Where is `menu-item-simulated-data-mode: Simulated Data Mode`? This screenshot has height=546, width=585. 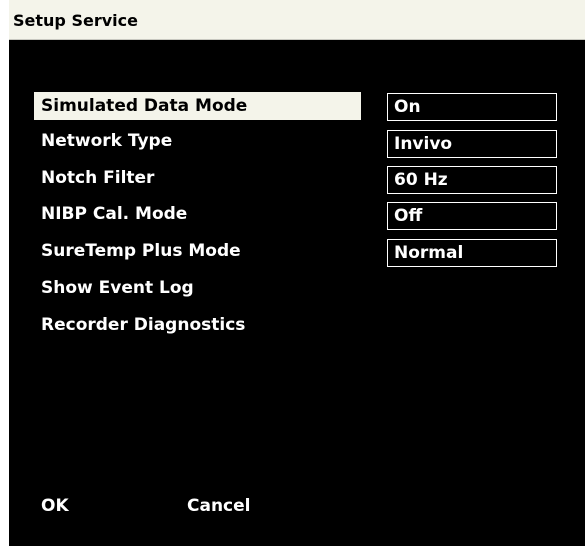 menu-item-simulated-data-mode: Simulated Data Mode is located at coordinates (197, 106).